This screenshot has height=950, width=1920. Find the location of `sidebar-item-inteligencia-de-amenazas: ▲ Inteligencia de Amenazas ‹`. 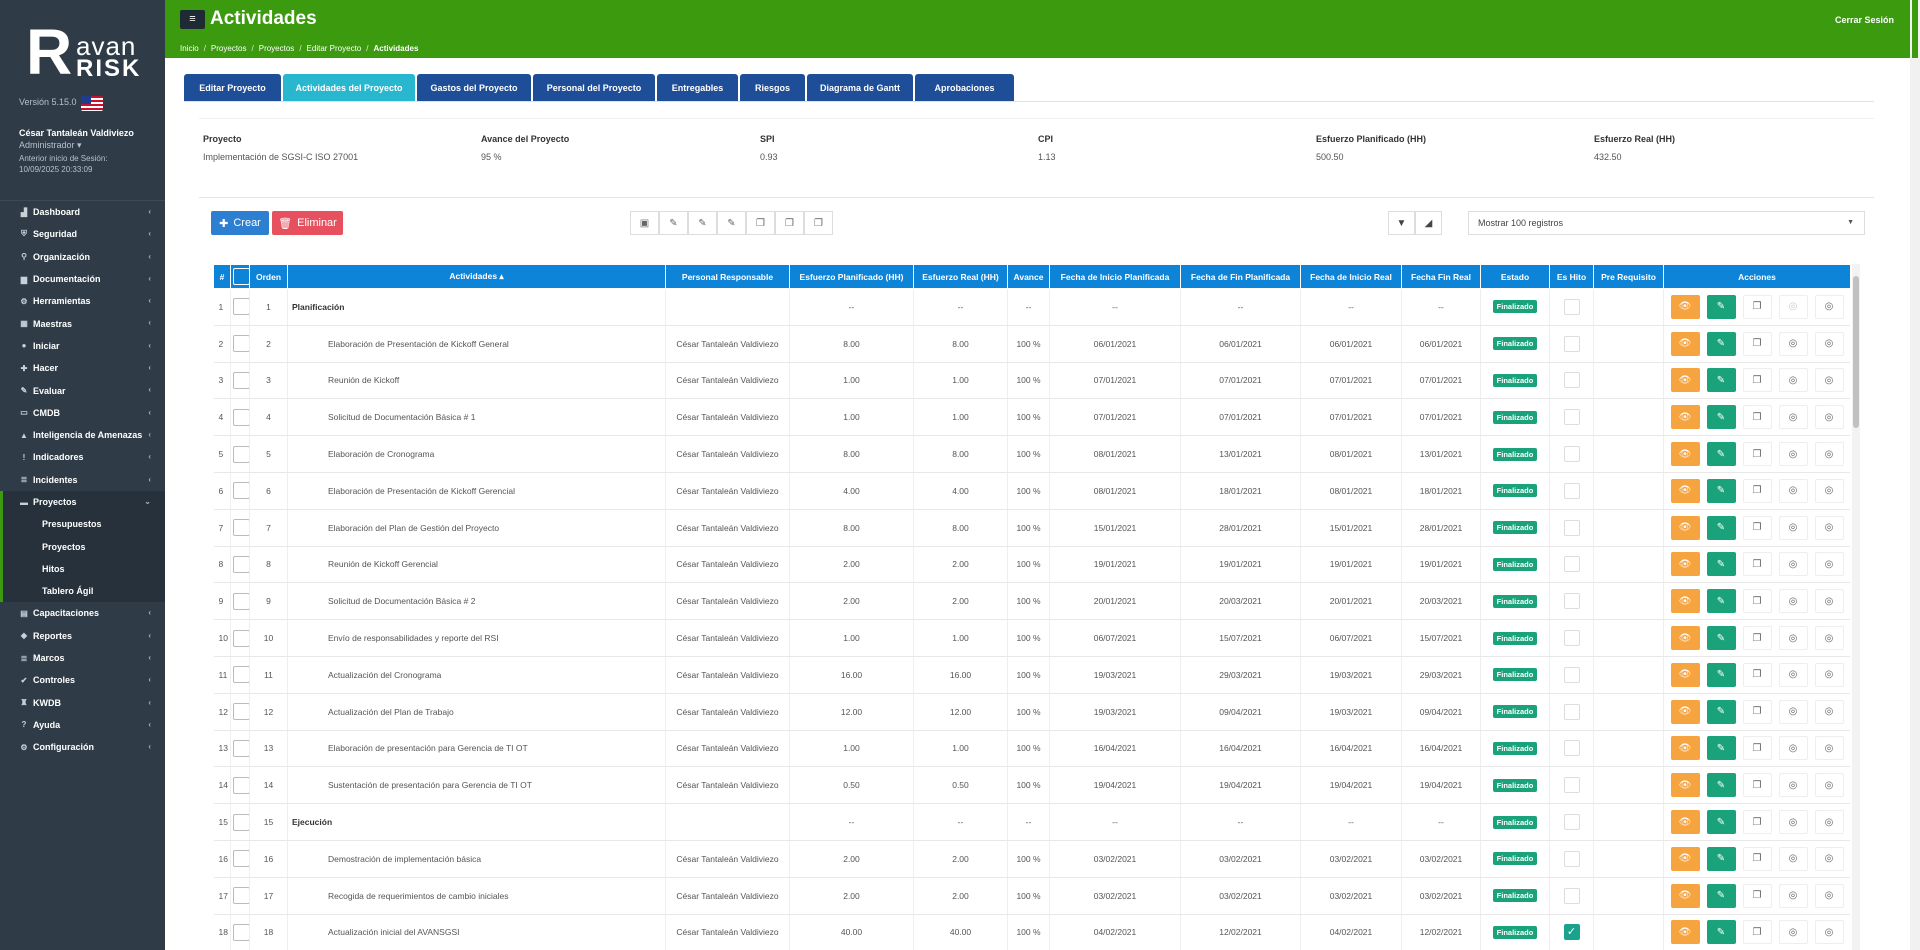

sidebar-item-inteligencia-de-amenazas: ▲ Inteligencia de Amenazas ‹ is located at coordinates (82, 435).